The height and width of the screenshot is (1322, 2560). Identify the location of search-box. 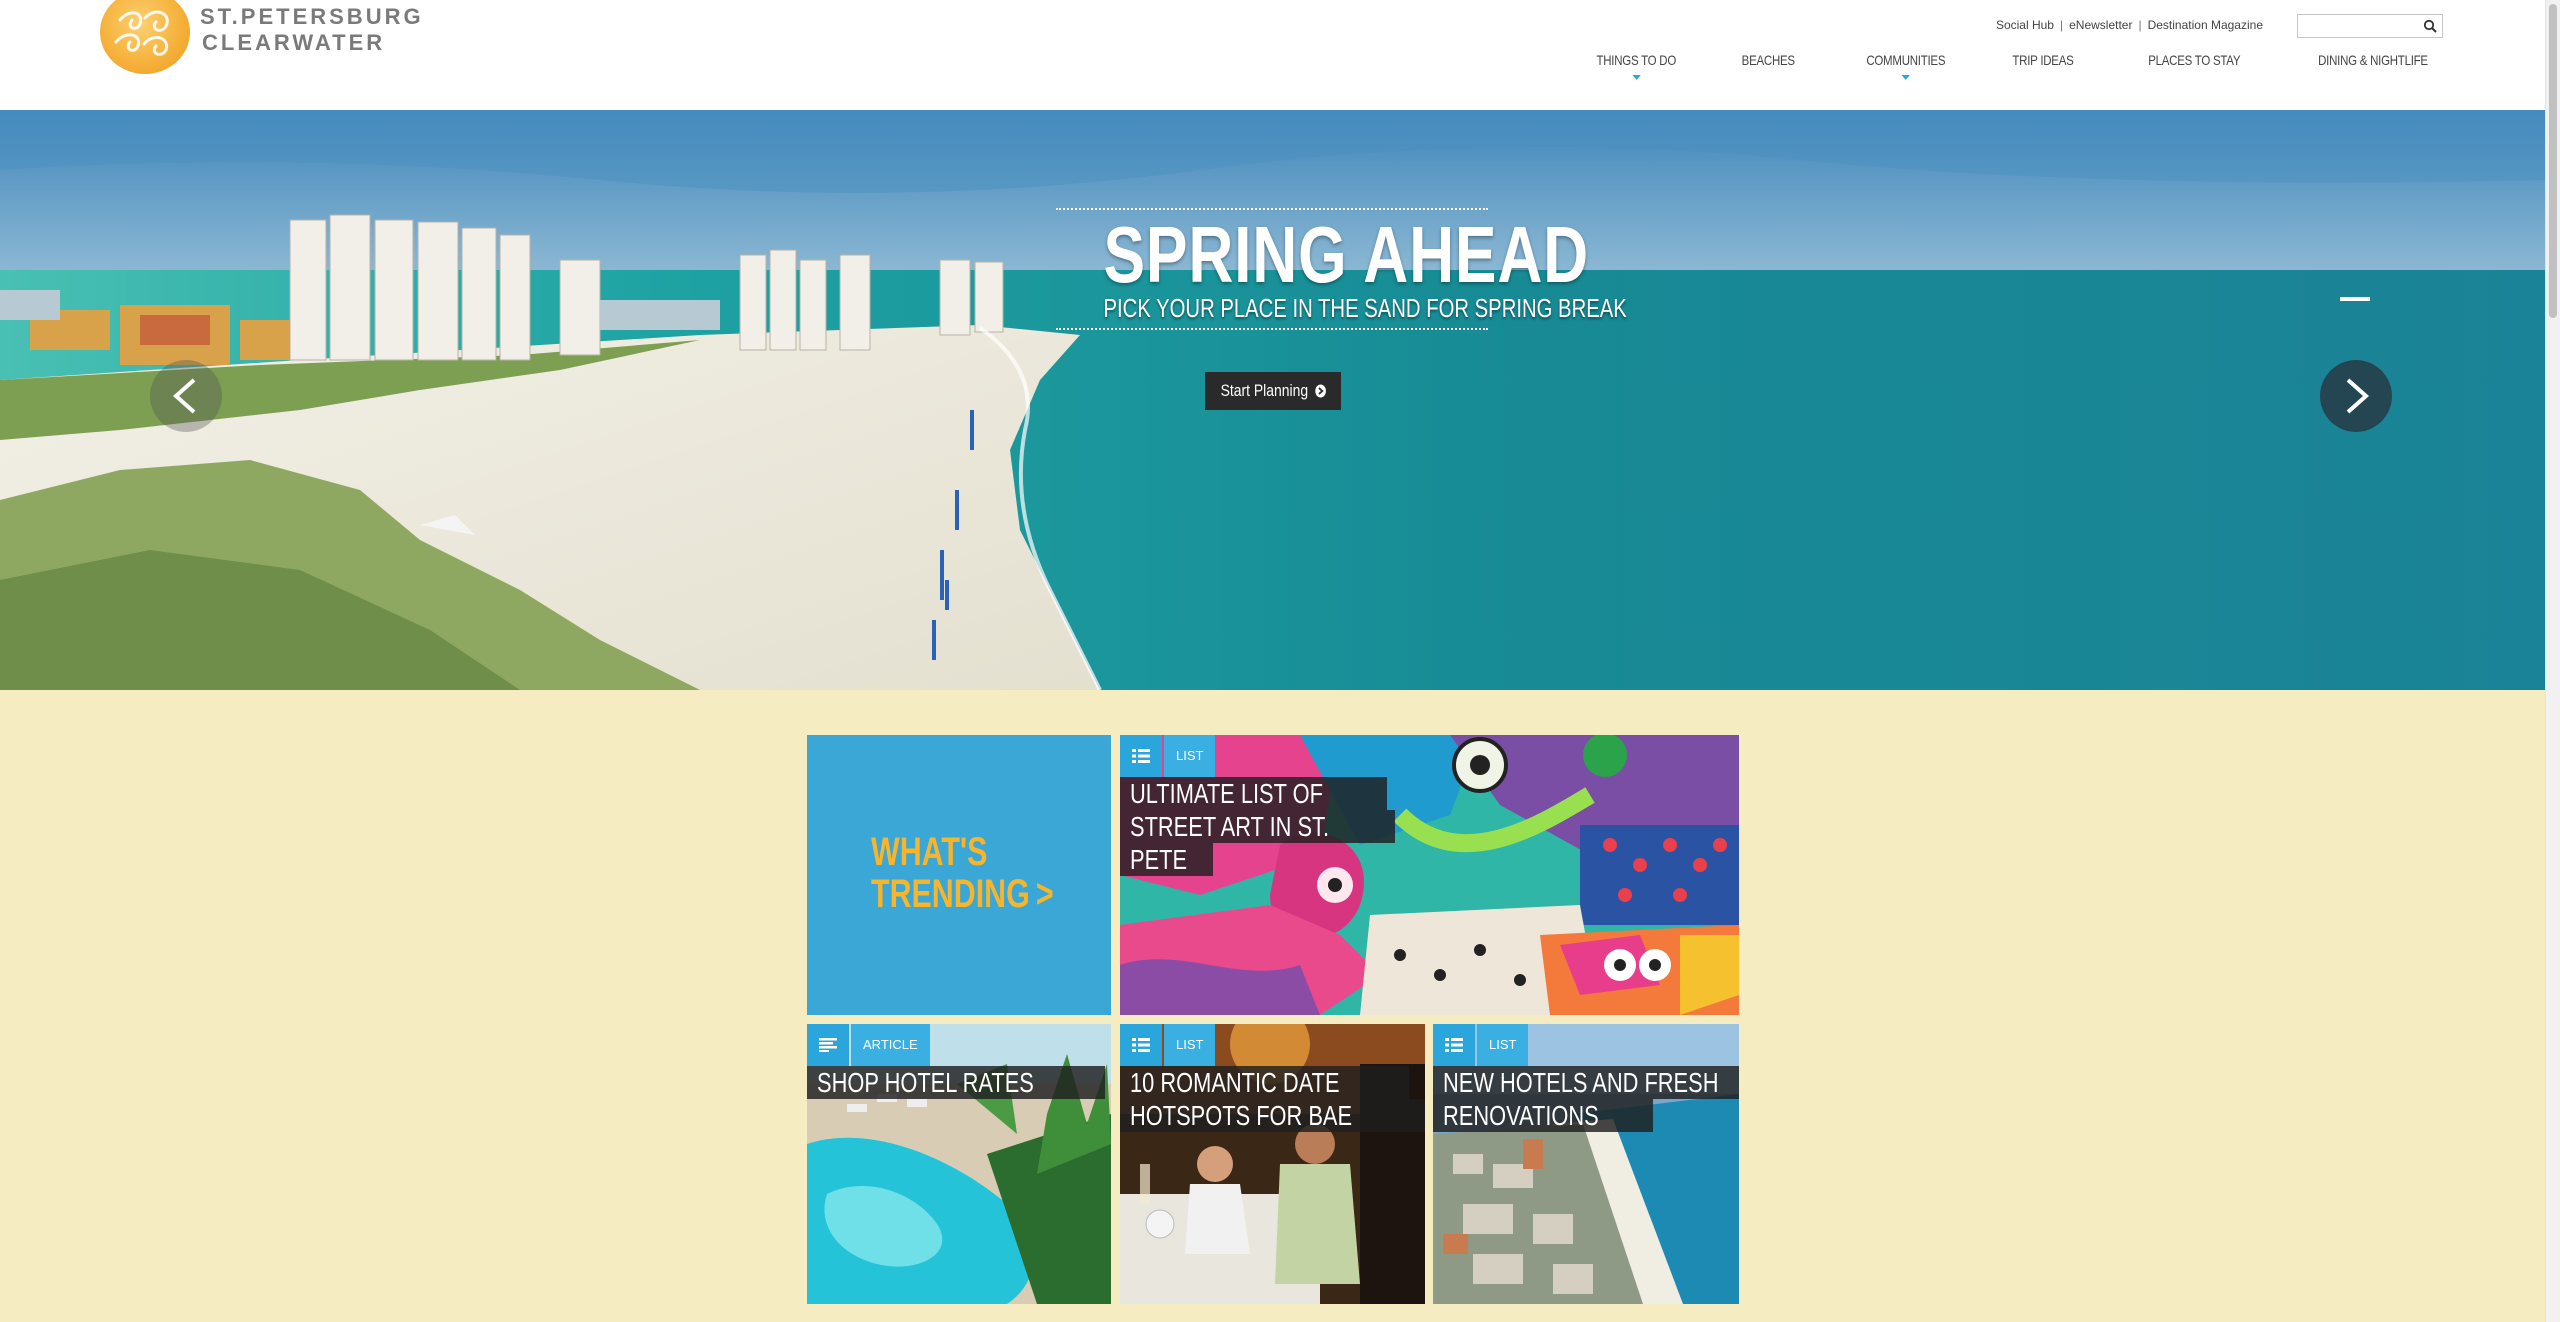
(2370, 26).